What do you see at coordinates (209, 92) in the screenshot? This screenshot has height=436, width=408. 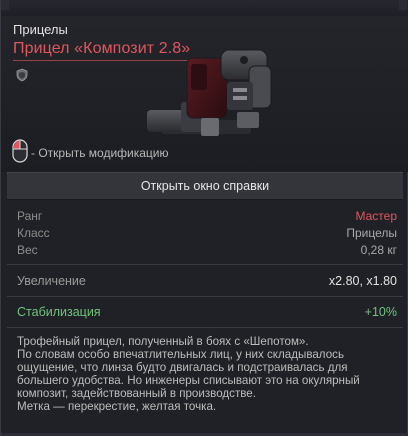 I see `scope-item-image` at bounding box center [209, 92].